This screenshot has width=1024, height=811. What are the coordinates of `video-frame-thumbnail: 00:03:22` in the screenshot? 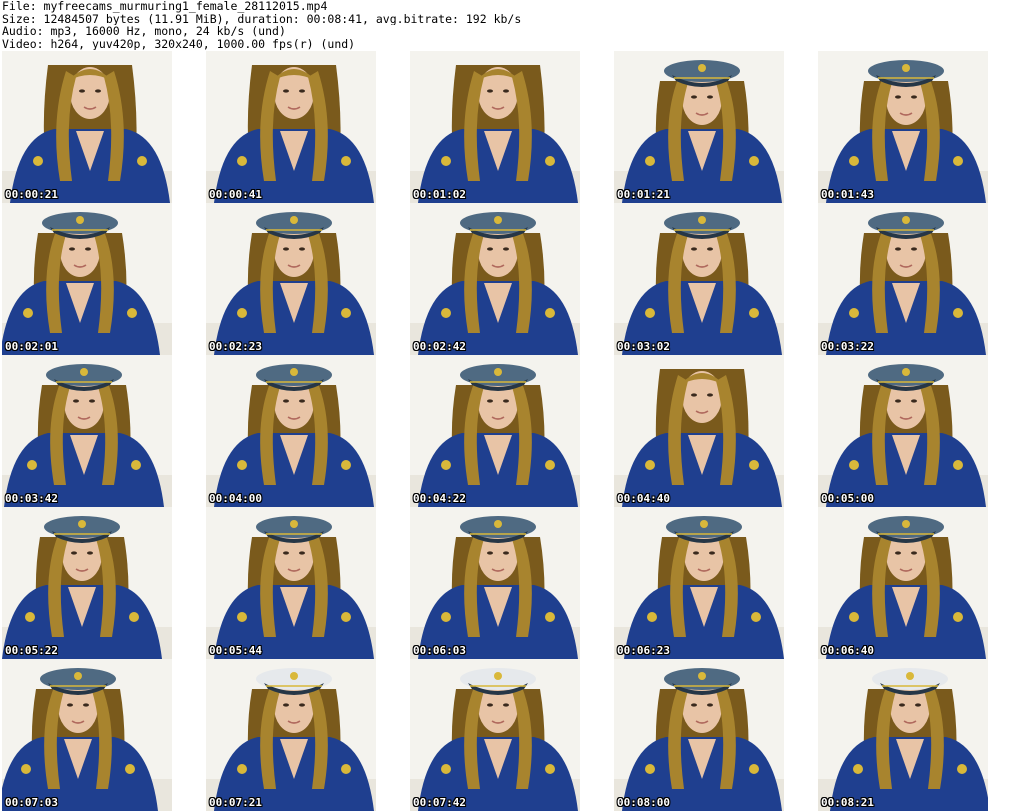 It's located at (903, 279).